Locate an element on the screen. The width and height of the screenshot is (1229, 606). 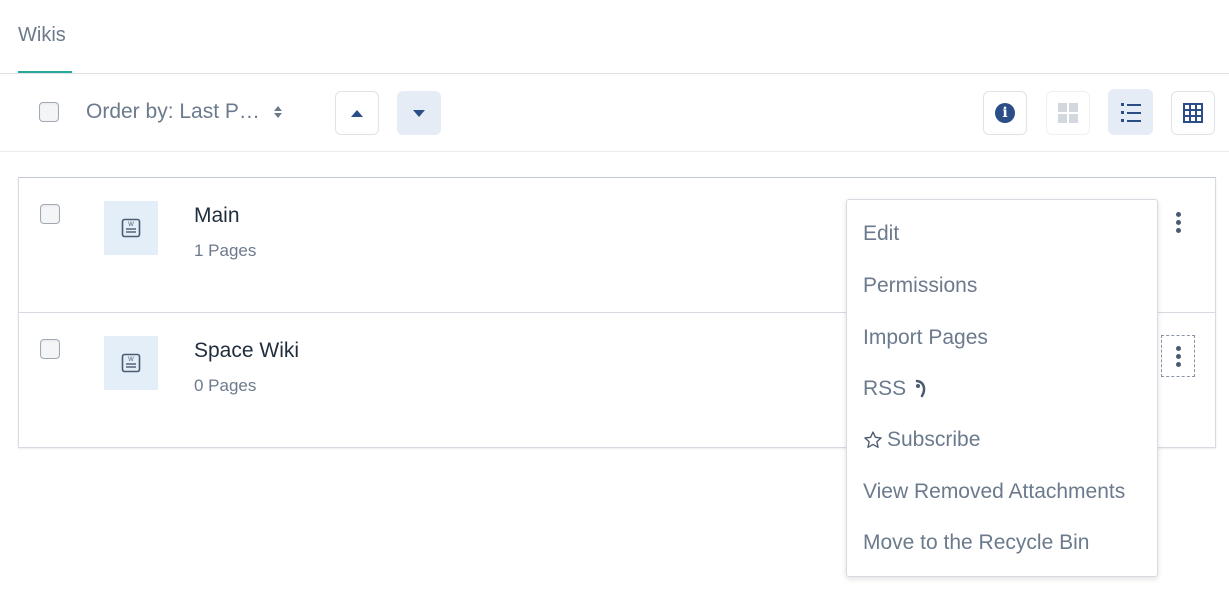
menu-item-label: Import Pages is located at coordinates (925, 337).